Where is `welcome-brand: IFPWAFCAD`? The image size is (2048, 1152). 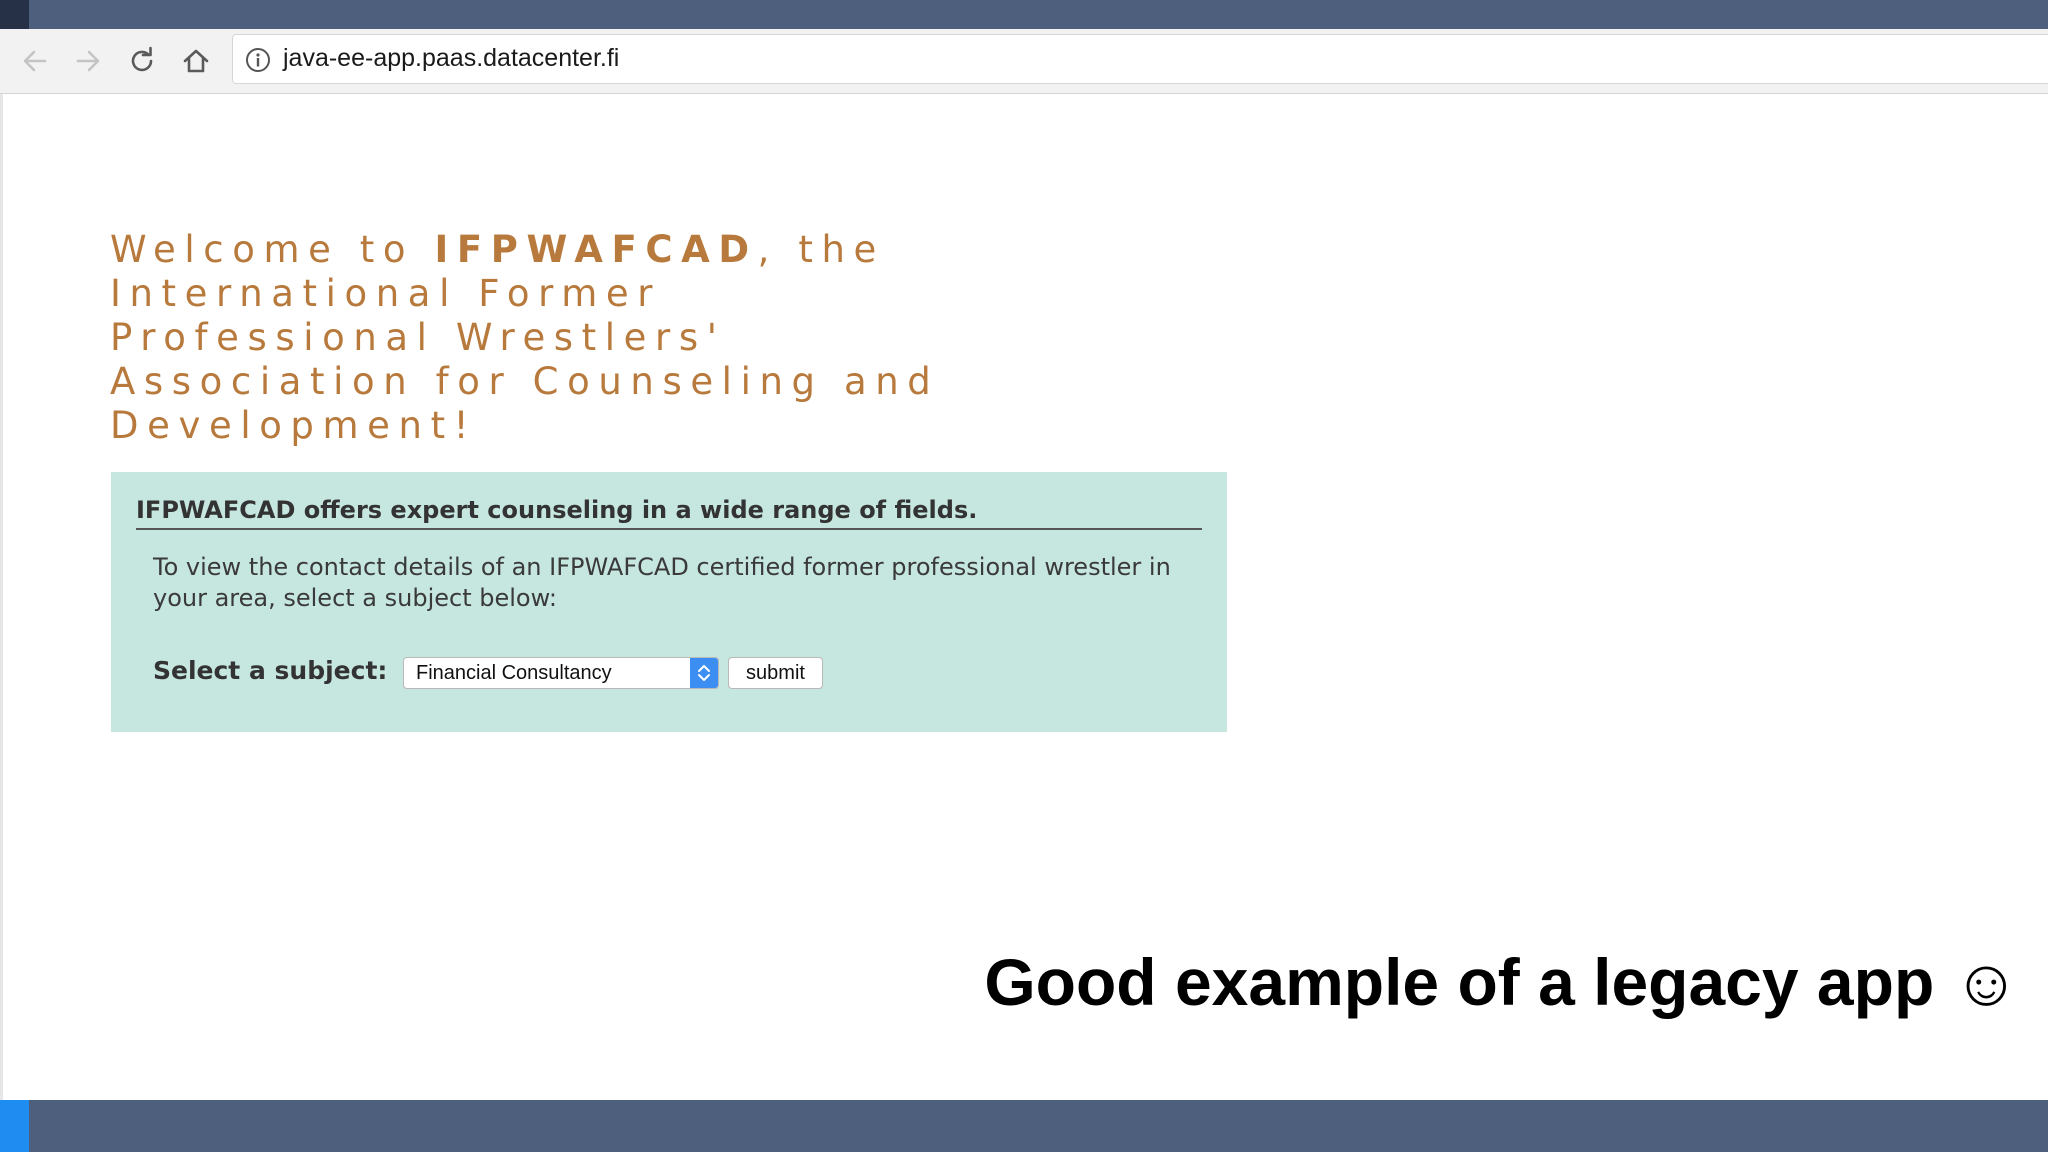 welcome-brand: IFPWAFCAD is located at coordinates (596, 249).